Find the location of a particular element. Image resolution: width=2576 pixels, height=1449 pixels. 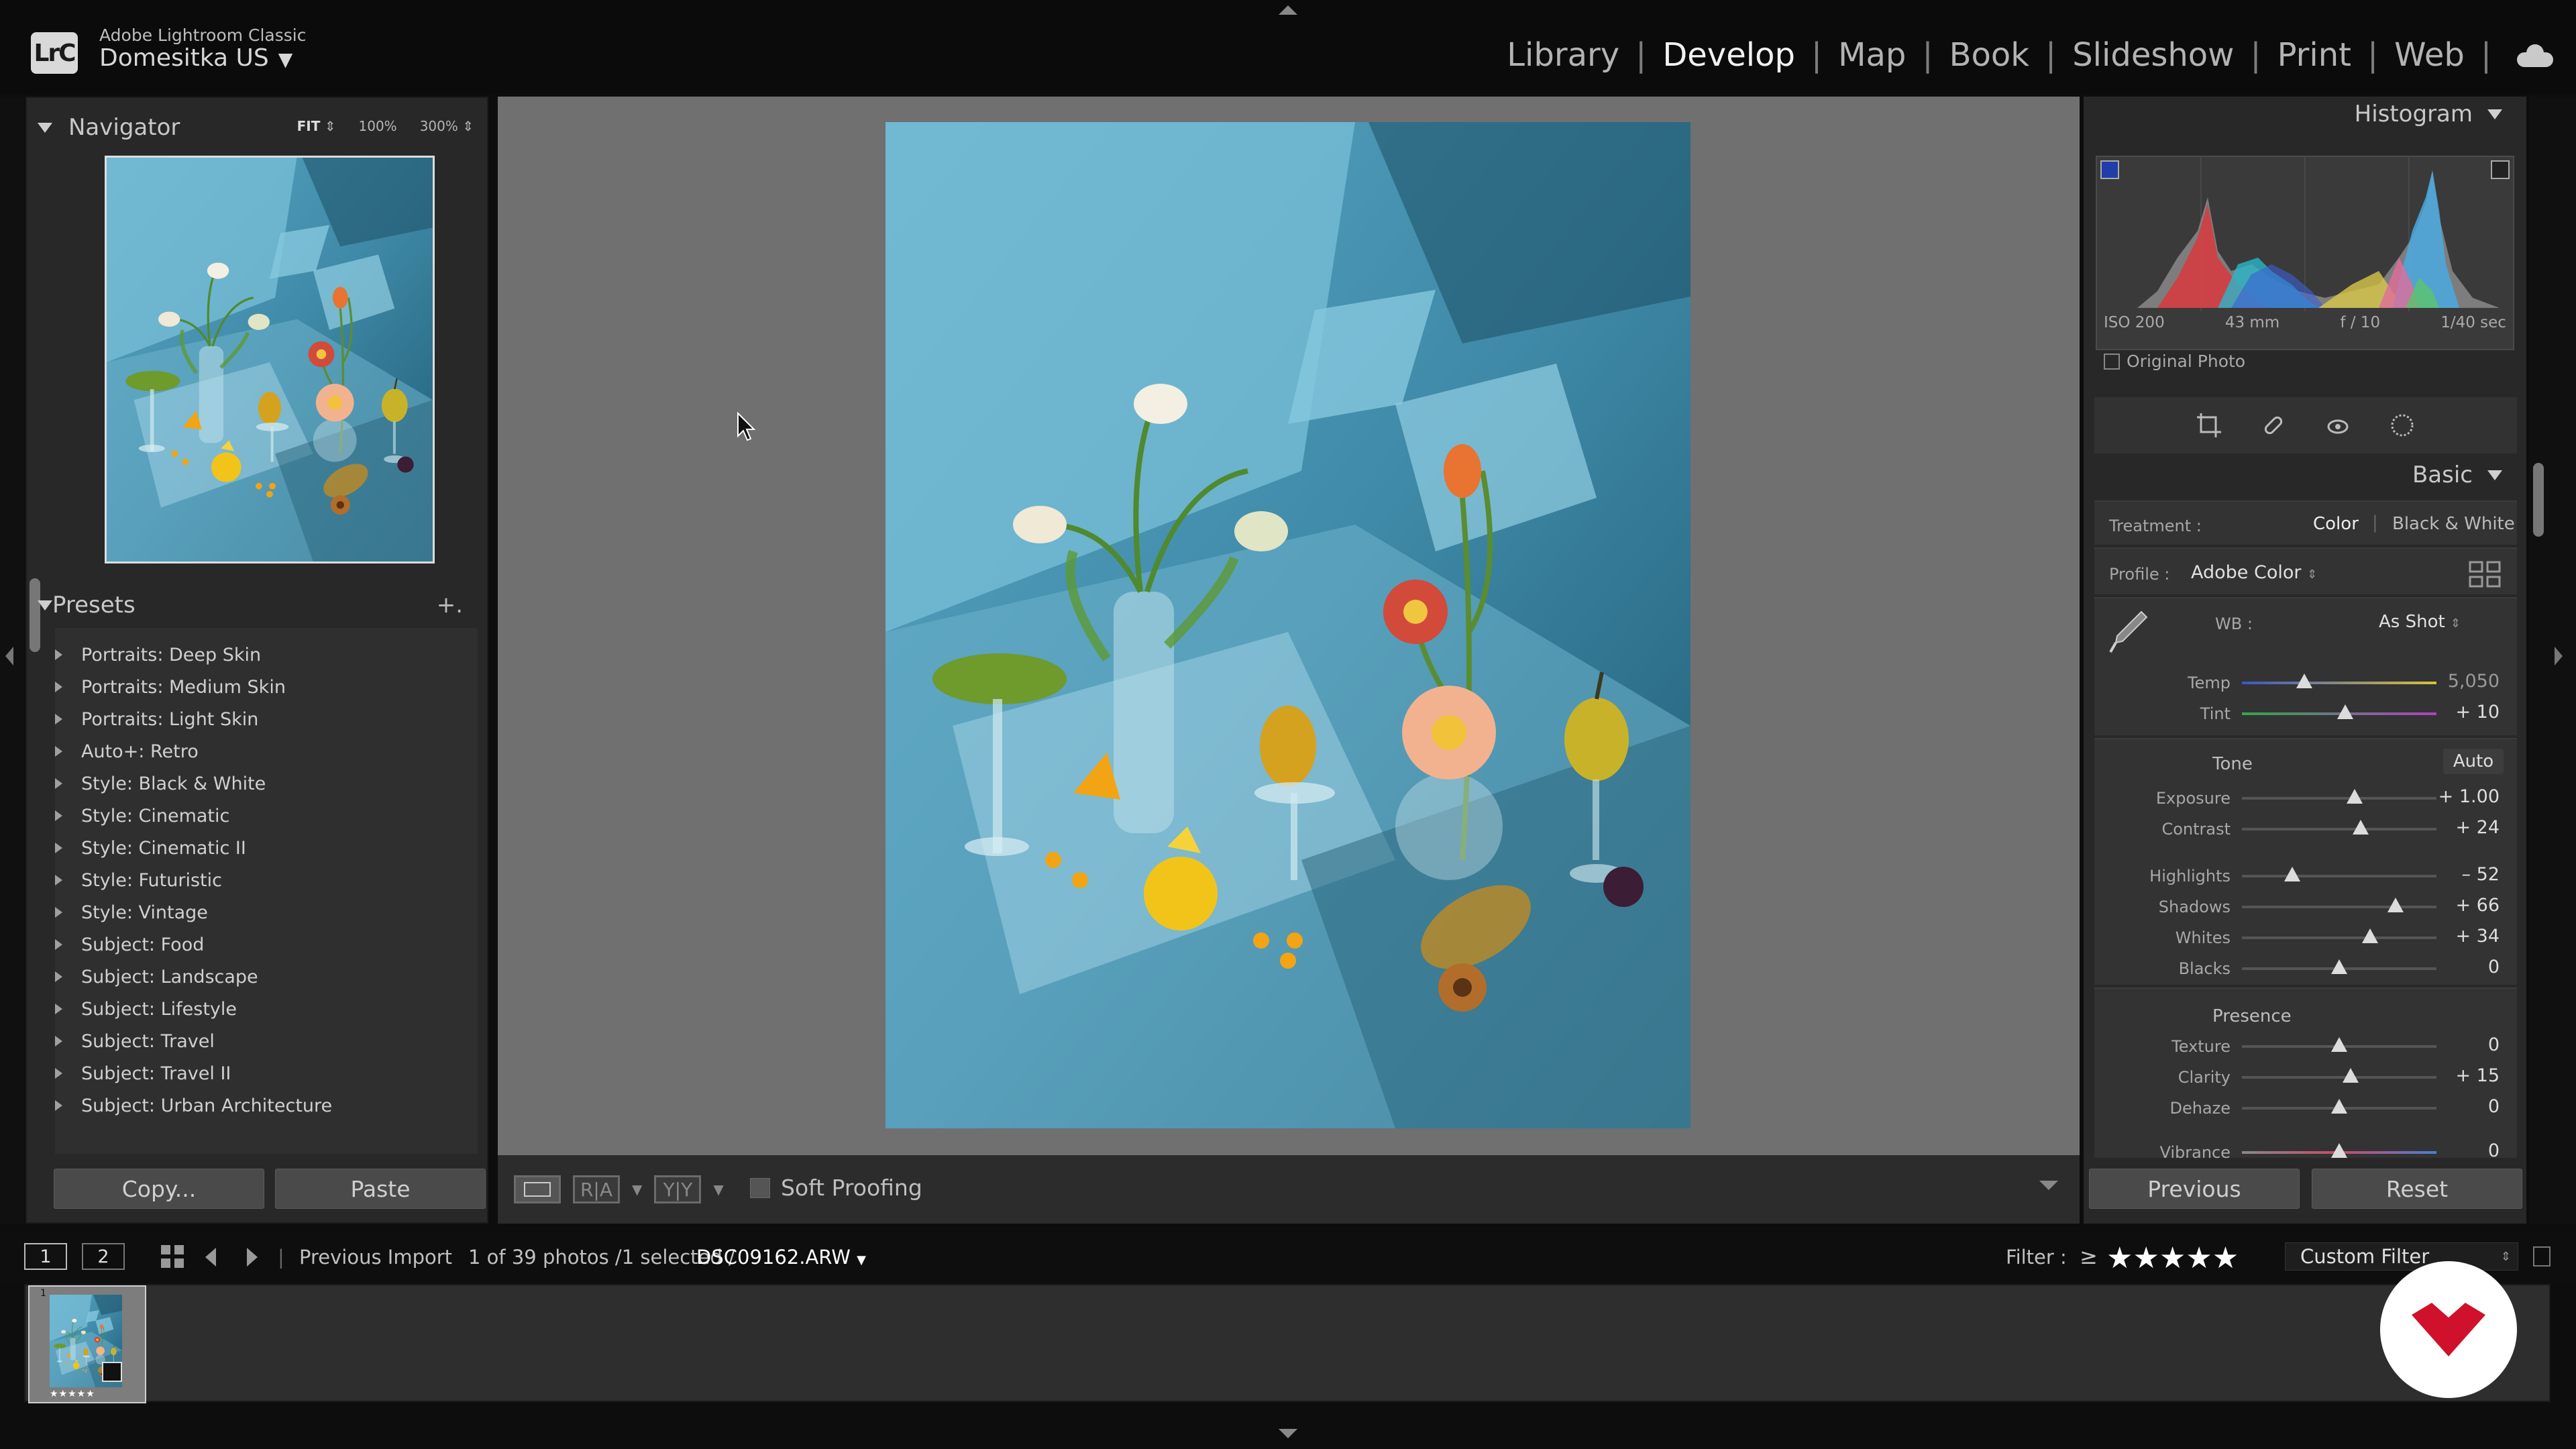

slider-value: – 52 is located at coordinates (2481, 874).